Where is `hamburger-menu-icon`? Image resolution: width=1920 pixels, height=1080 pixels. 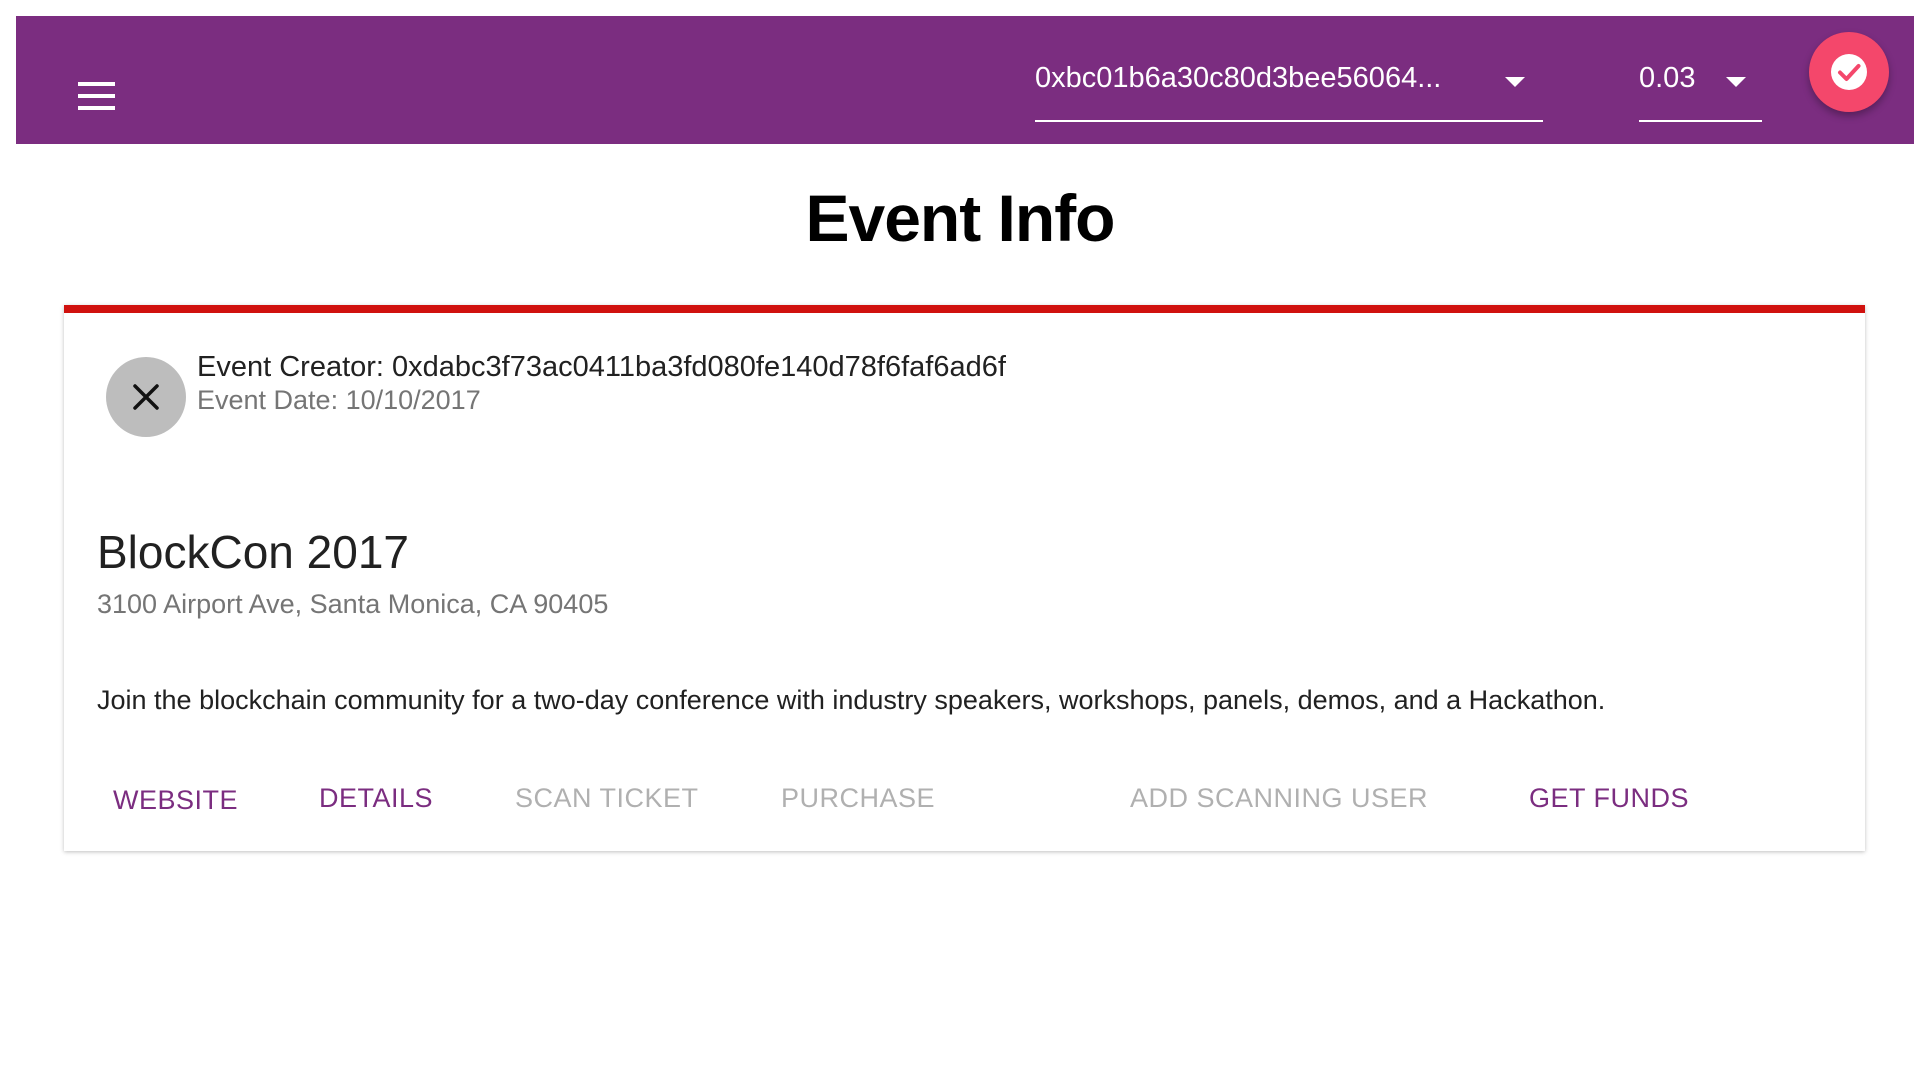 hamburger-menu-icon is located at coordinates (96, 96).